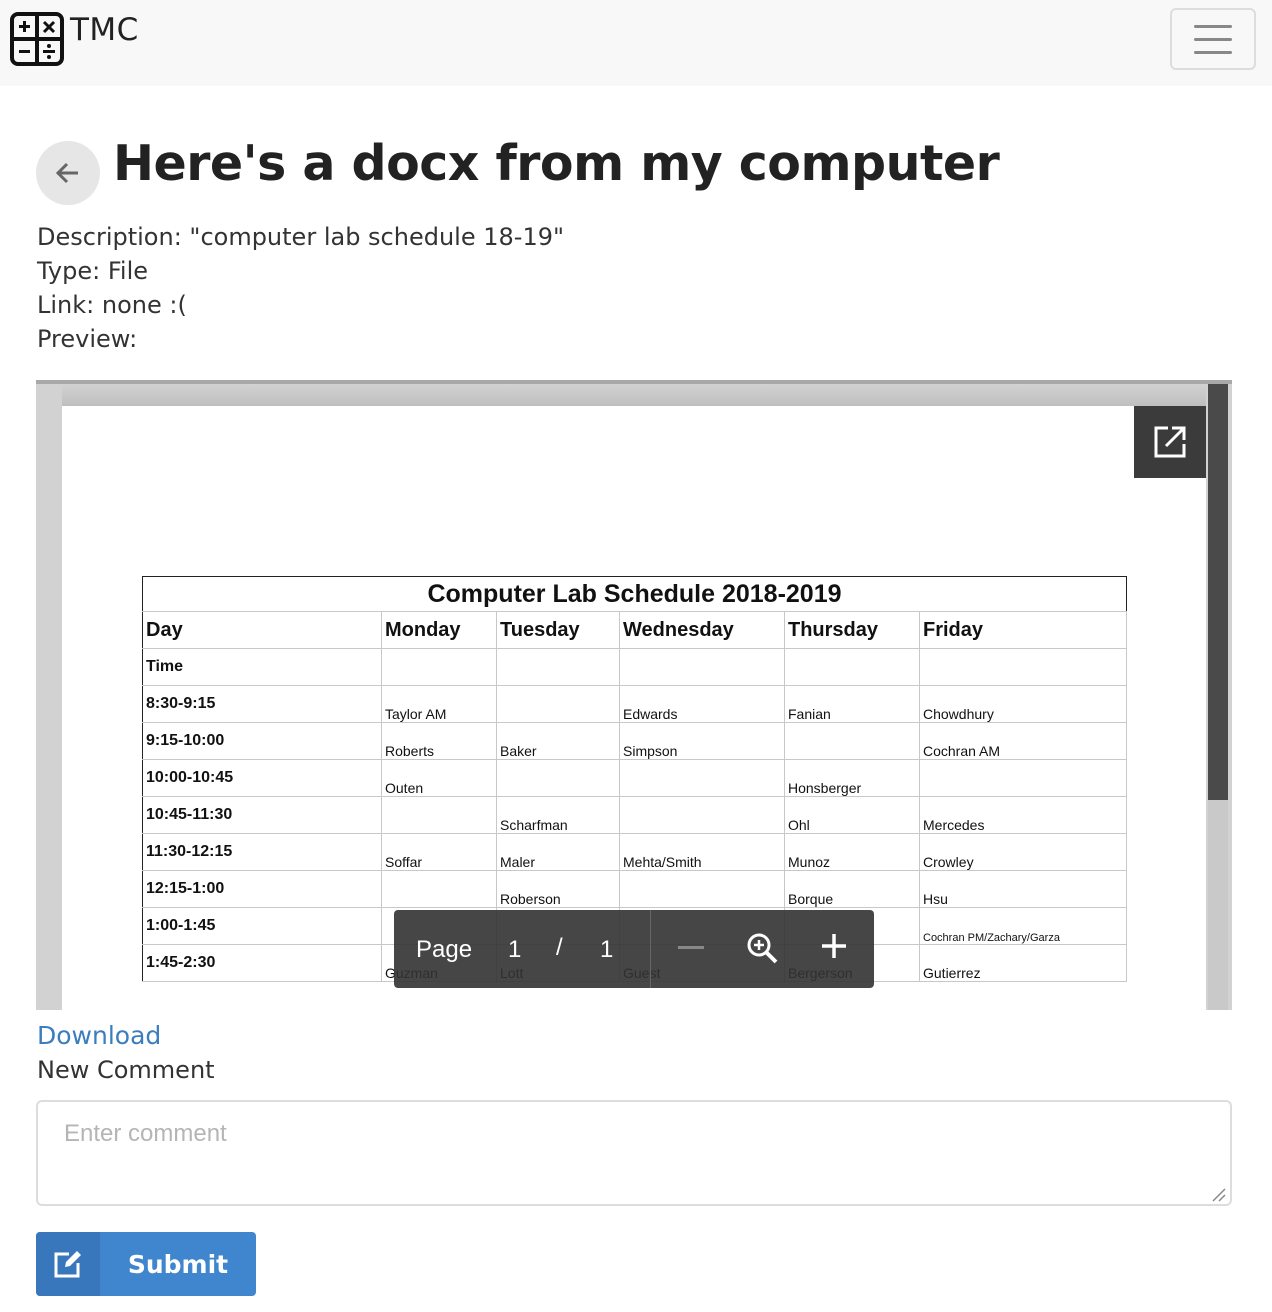  I want to click on toolbar-divider, so click(650, 949).